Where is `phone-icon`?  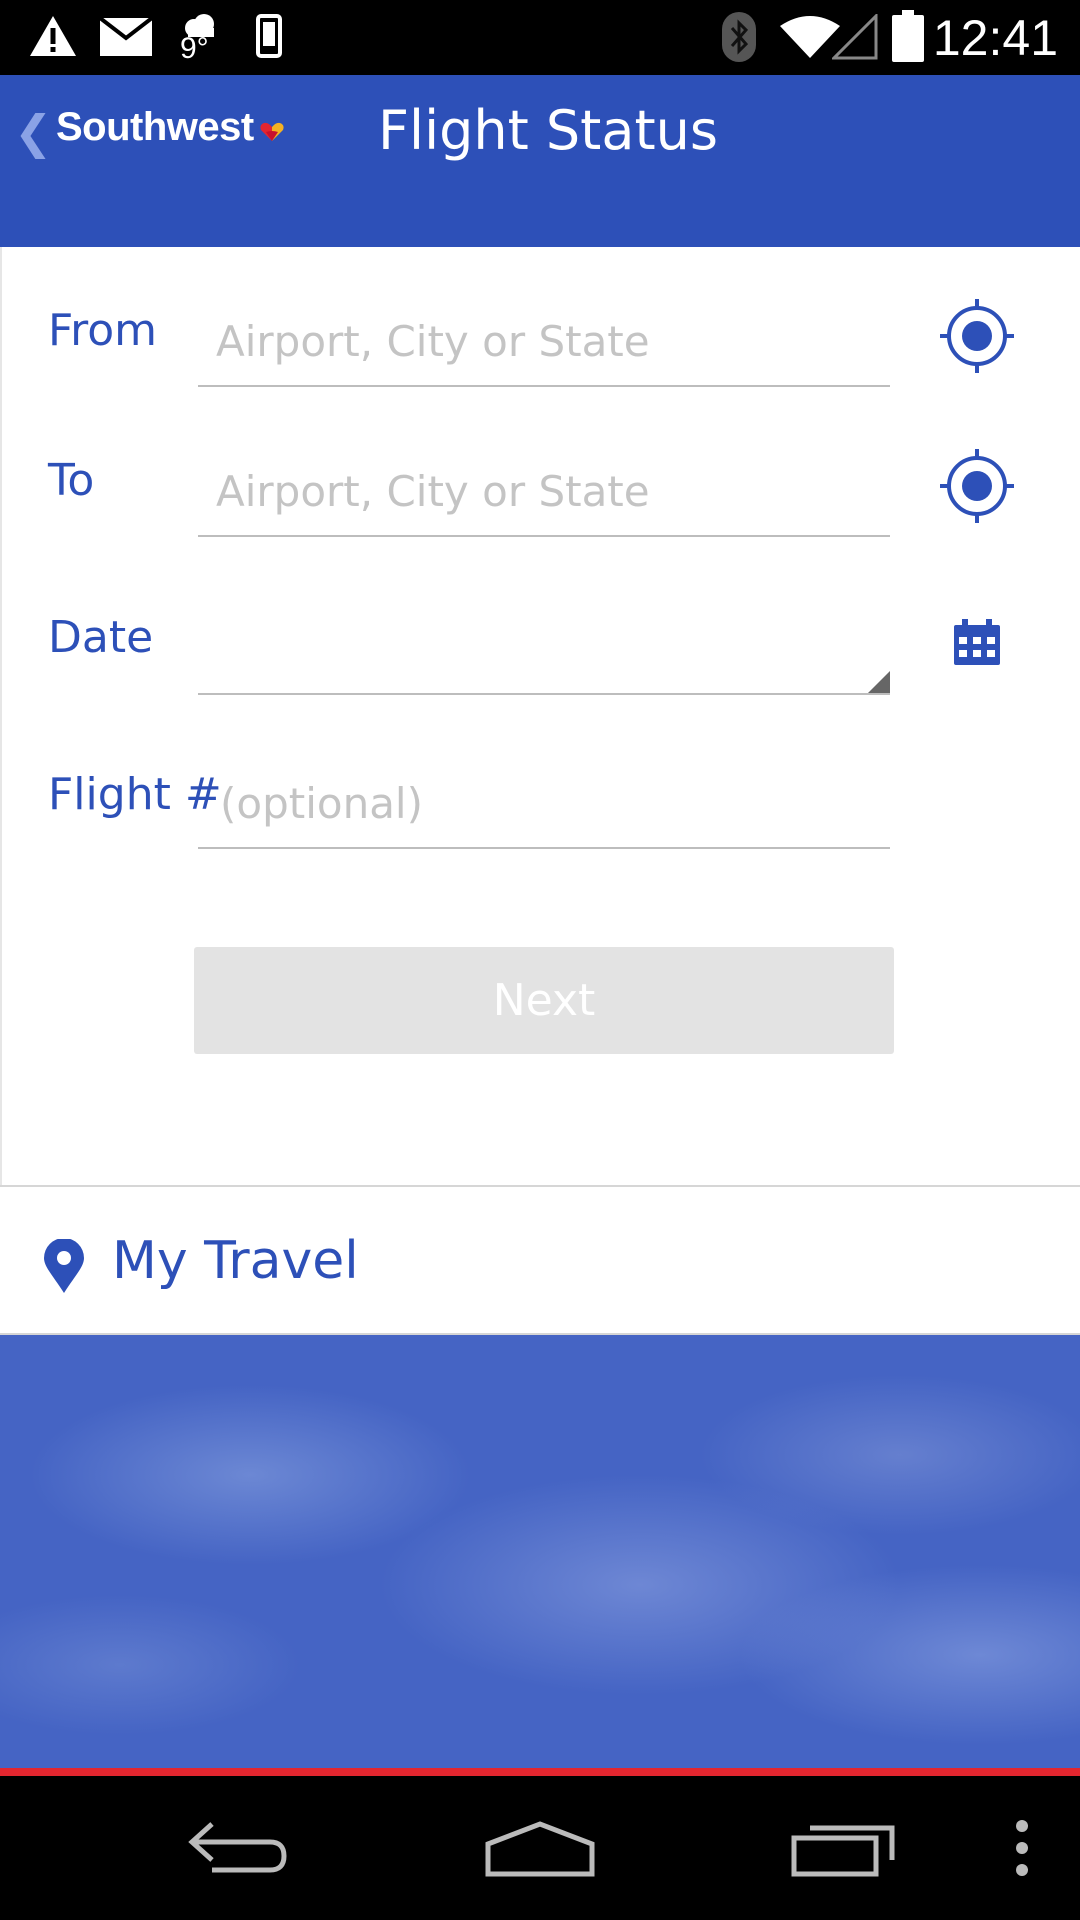
phone-icon is located at coordinates (269, 36).